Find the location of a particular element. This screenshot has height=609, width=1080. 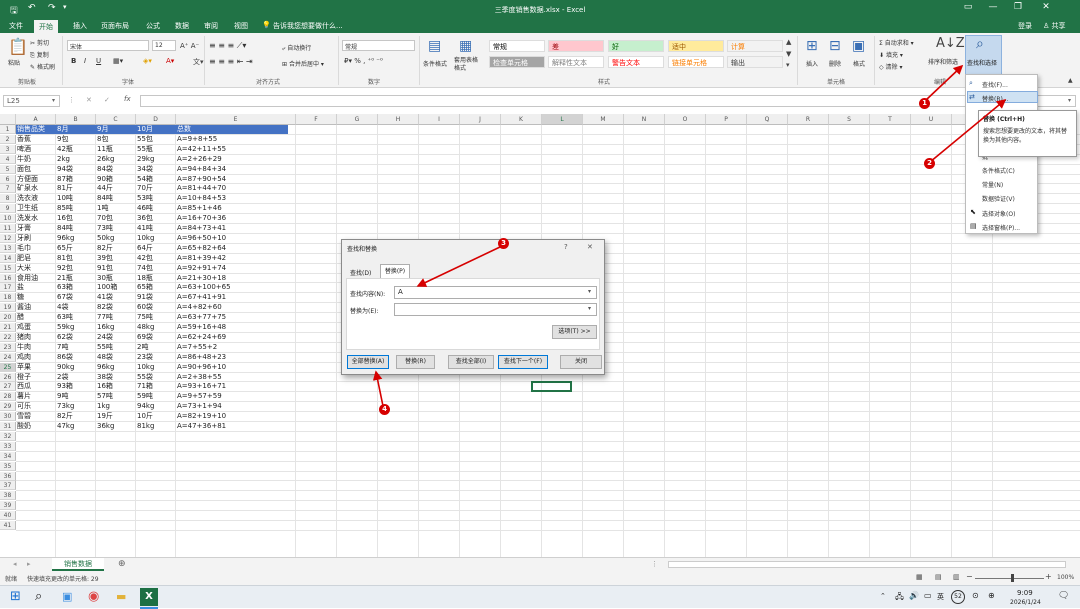

cell-style-option: 解释性文本 is located at coordinates (576, 62).